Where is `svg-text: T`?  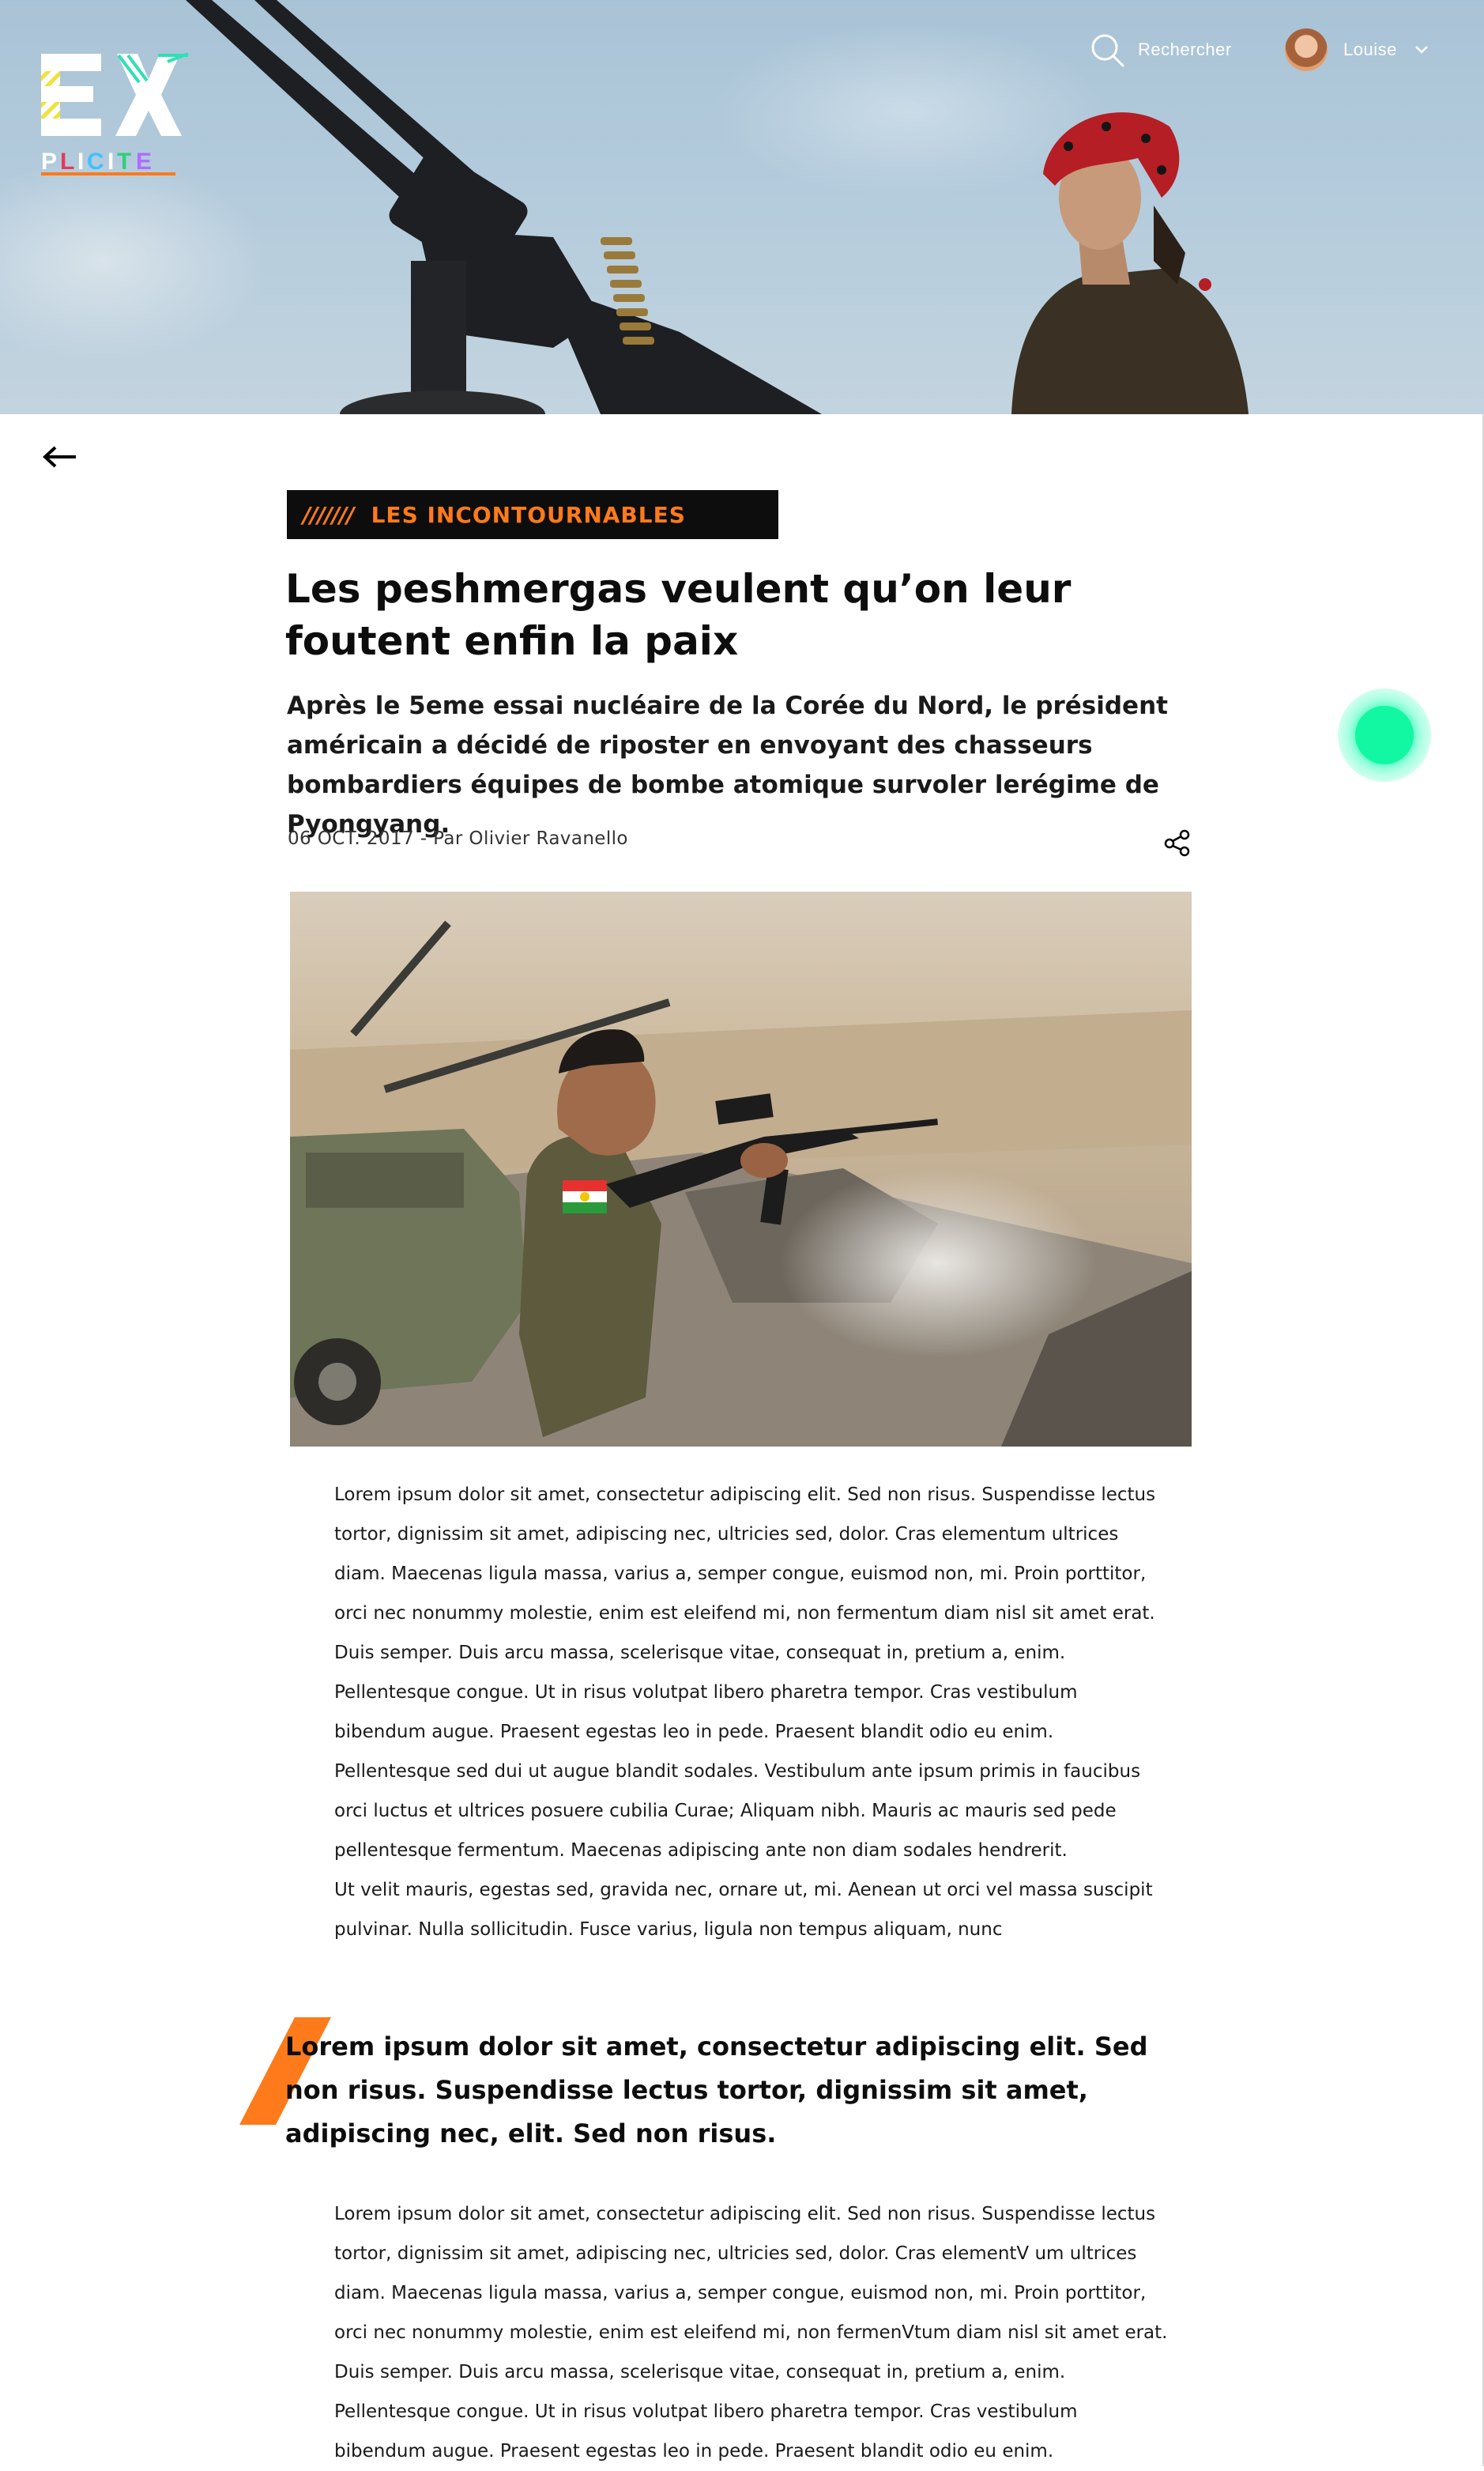 svg-text: T is located at coordinates (124, 162).